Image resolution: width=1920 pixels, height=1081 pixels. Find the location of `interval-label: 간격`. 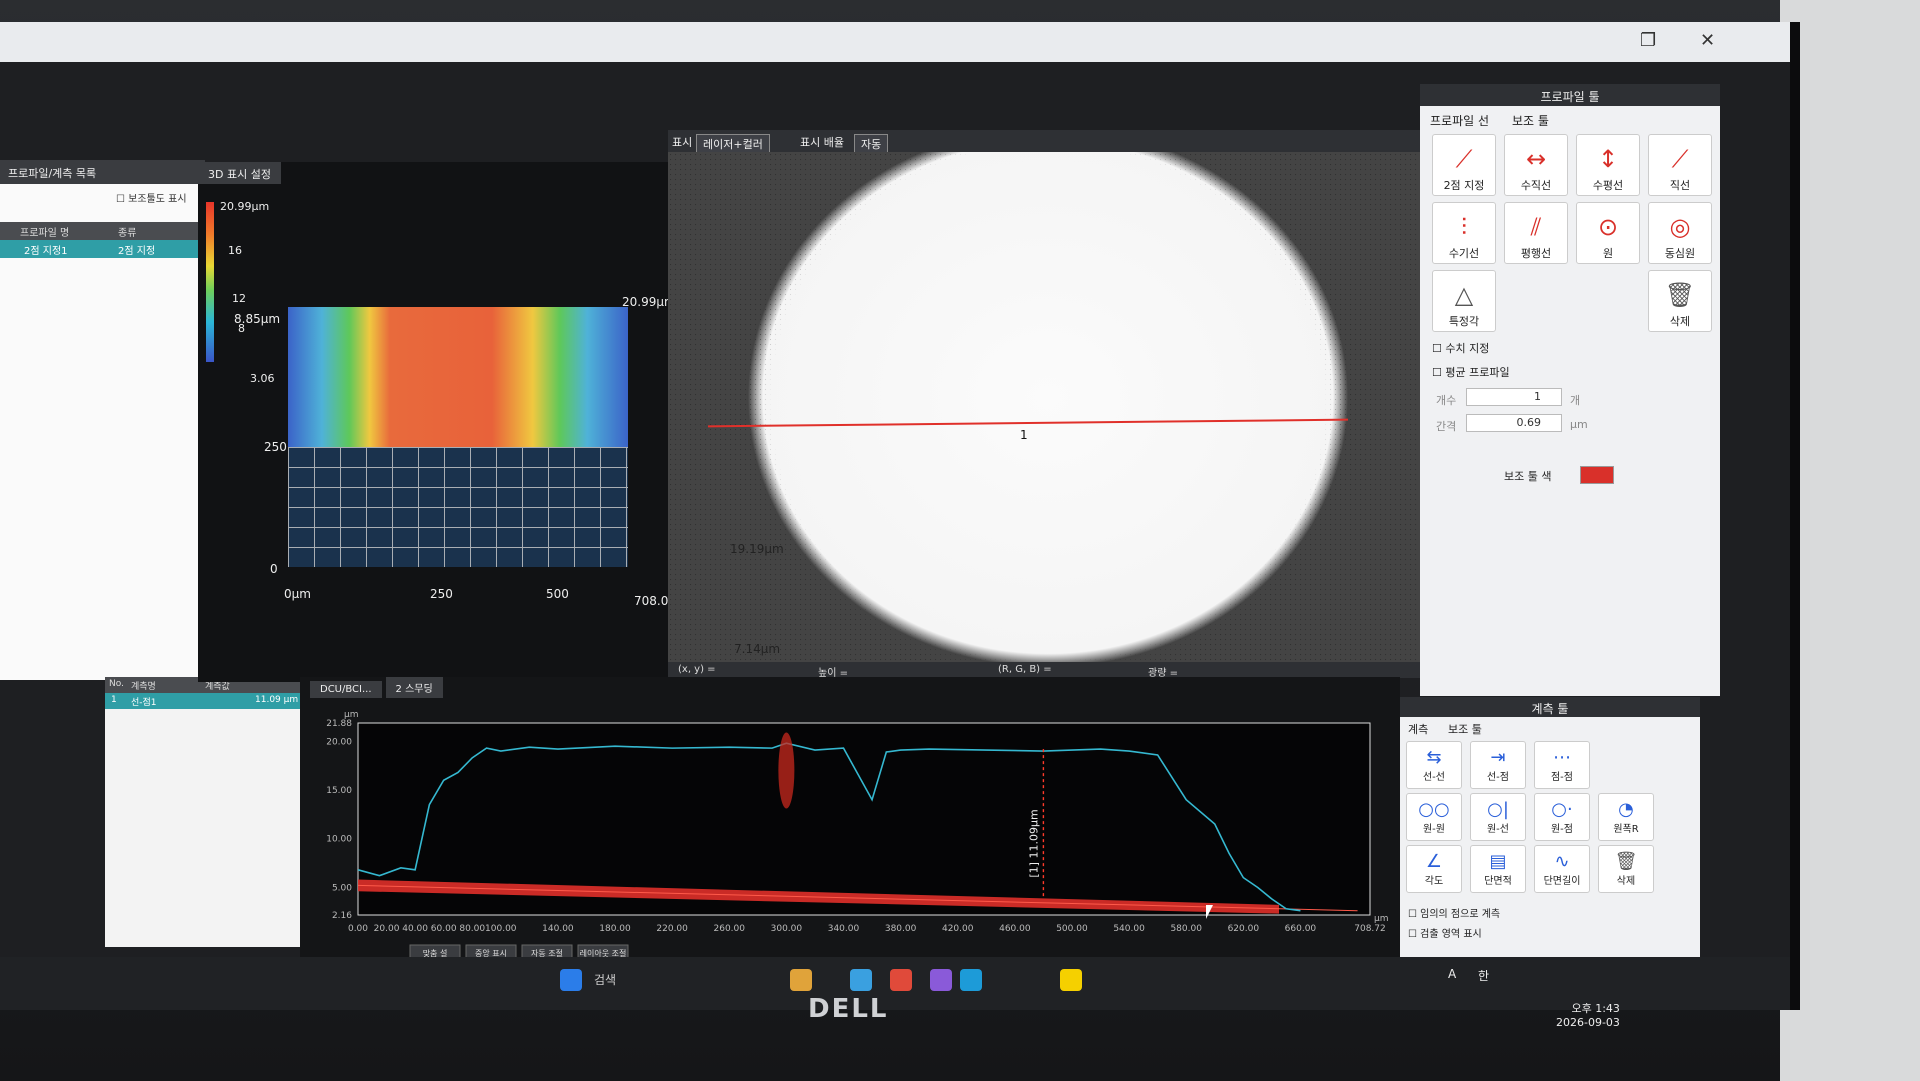

interval-label: 간격 is located at coordinates (1446, 426).